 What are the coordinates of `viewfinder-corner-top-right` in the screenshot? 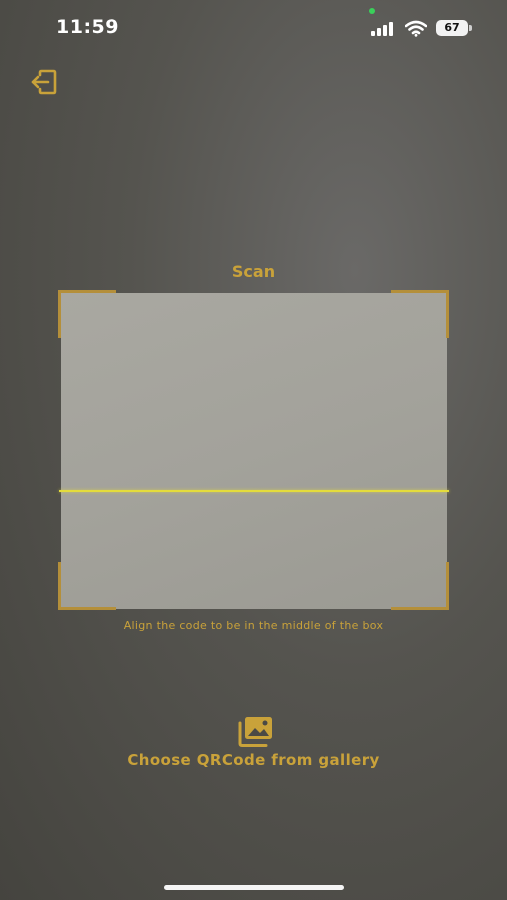 It's located at (420, 314).